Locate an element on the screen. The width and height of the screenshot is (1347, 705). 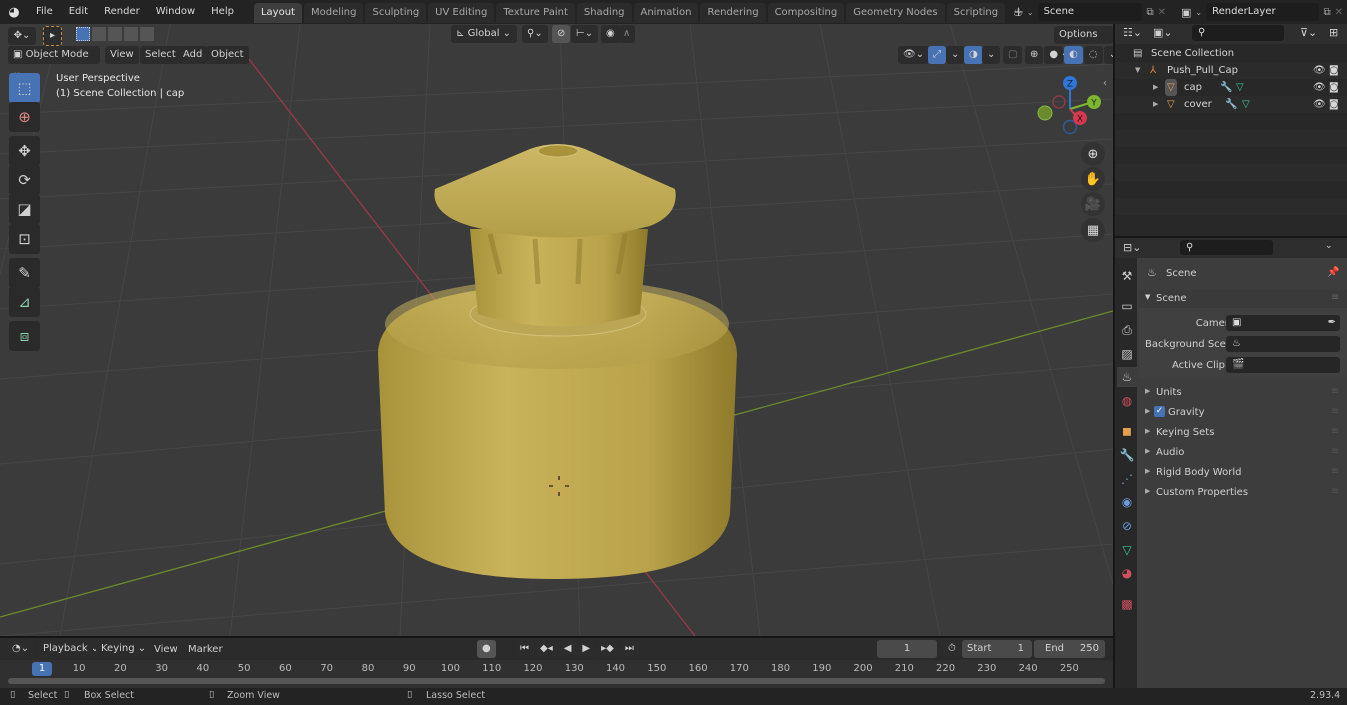
select-set-icon is located at coordinates (83, 34).